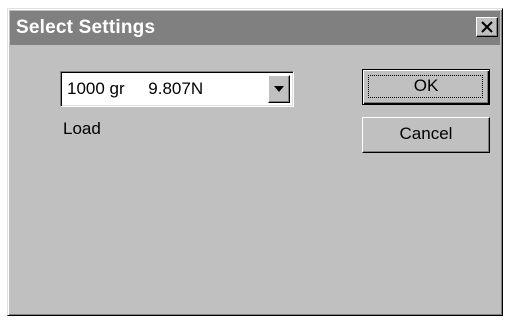 This screenshot has height=324, width=507. I want to click on ok-button-label: OK, so click(426, 85).